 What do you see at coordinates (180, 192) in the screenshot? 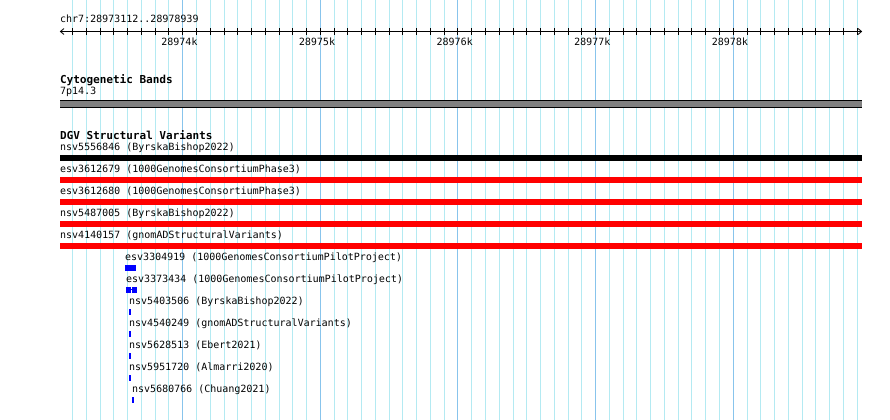
I see `feature-label: esv3612680 (1000GenomesConsortiumPhase3)` at bounding box center [180, 192].